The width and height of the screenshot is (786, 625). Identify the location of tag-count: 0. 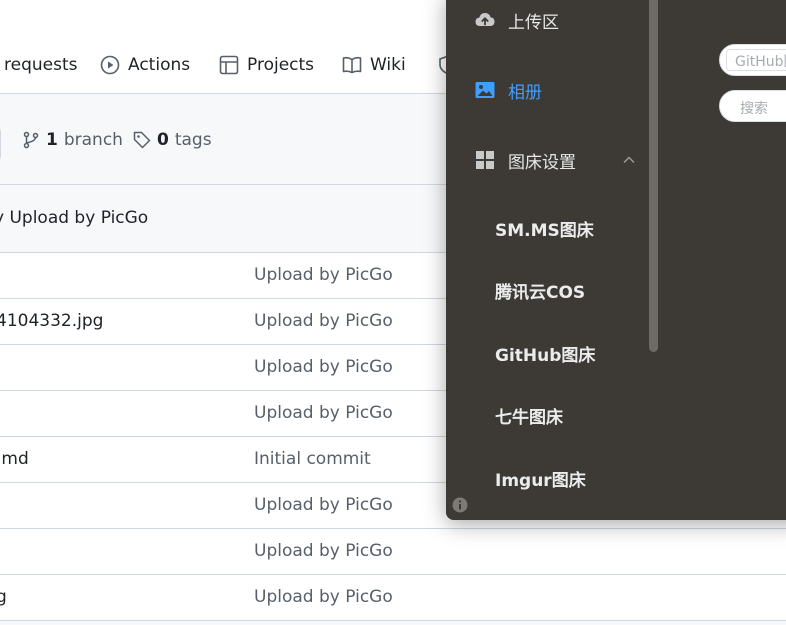
(163, 140).